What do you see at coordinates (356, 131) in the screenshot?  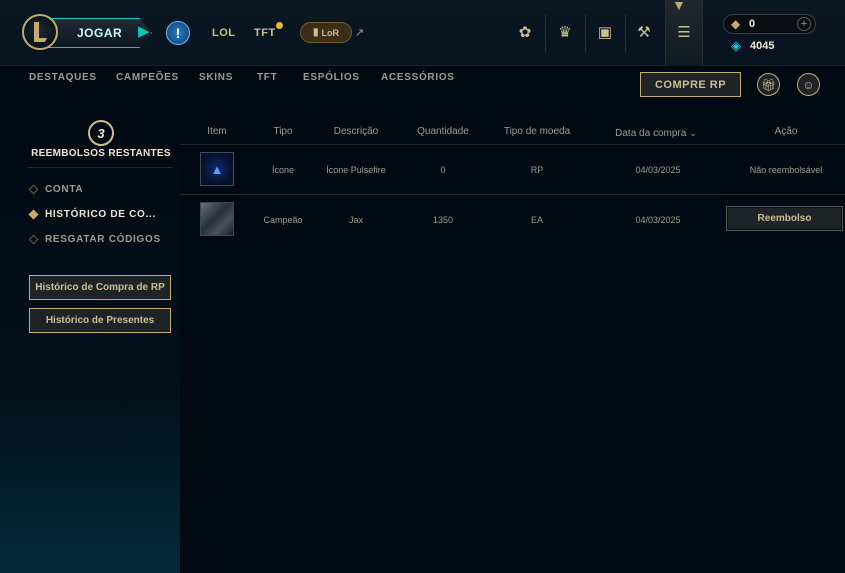 I see `col-header-descricao: Descrição` at bounding box center [356, 131].